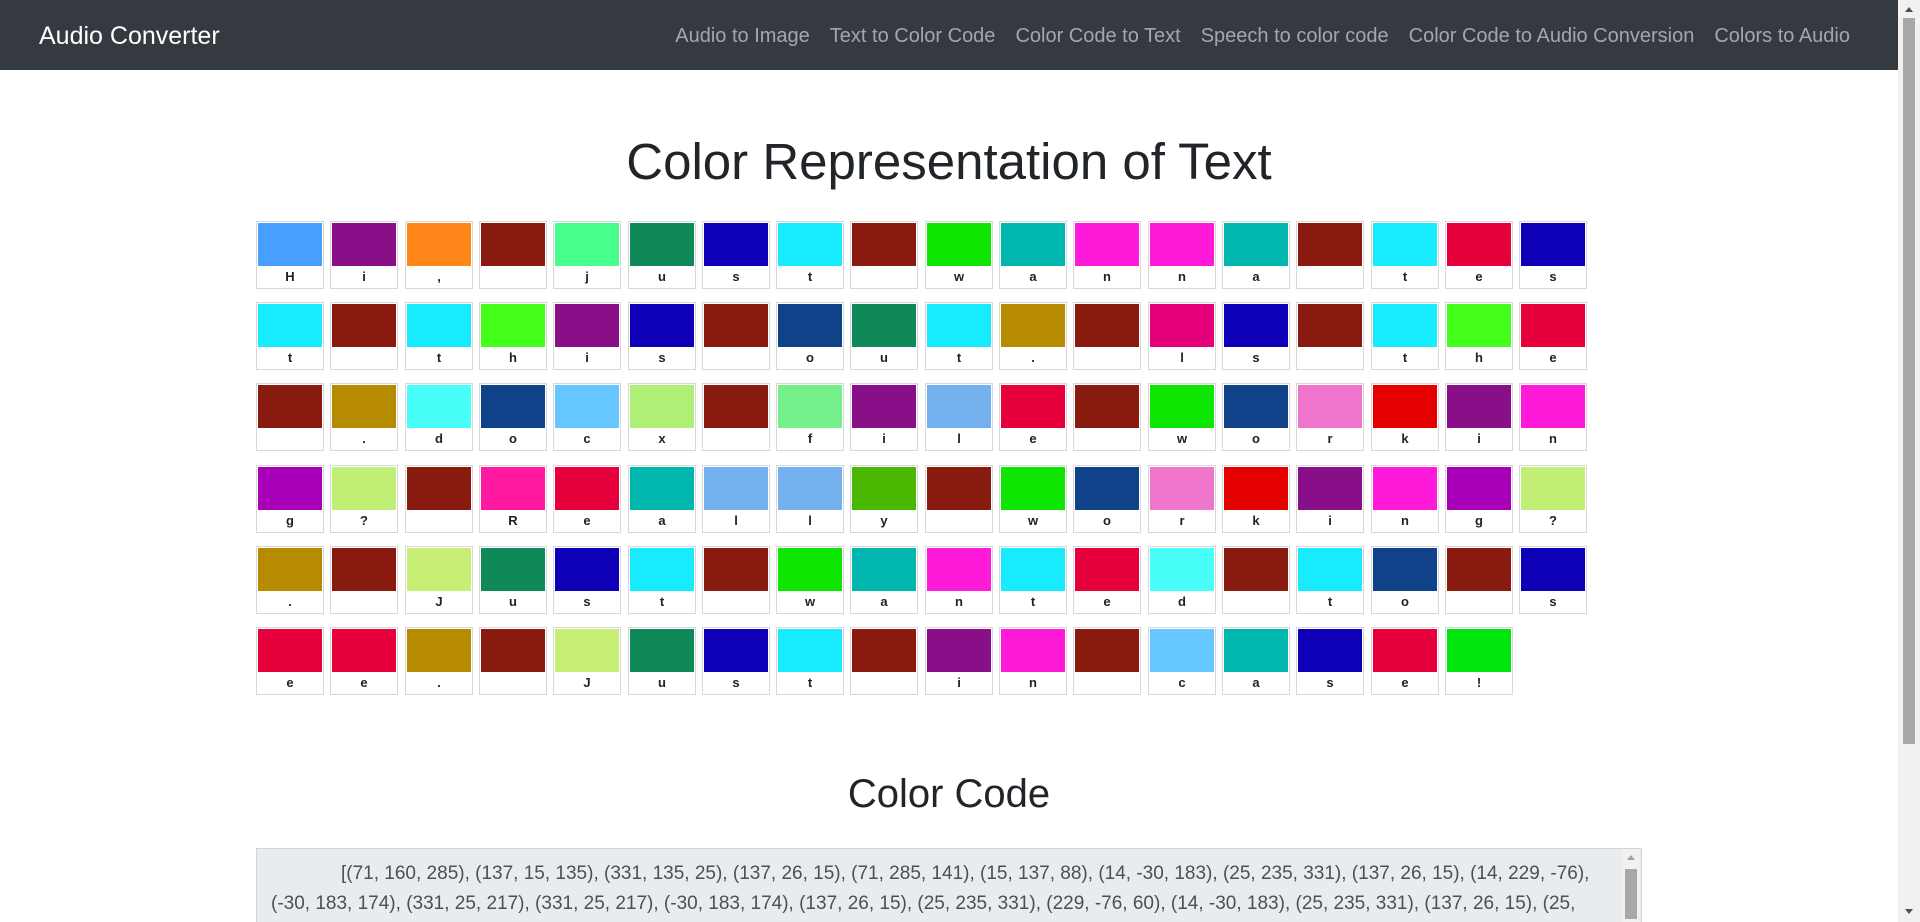 The height and width of the screenshot is (922, 1920). What do you see at coordinates (587, 499) in the screenshot?
I see `color-cell: e` at bounding box center [587, 499].